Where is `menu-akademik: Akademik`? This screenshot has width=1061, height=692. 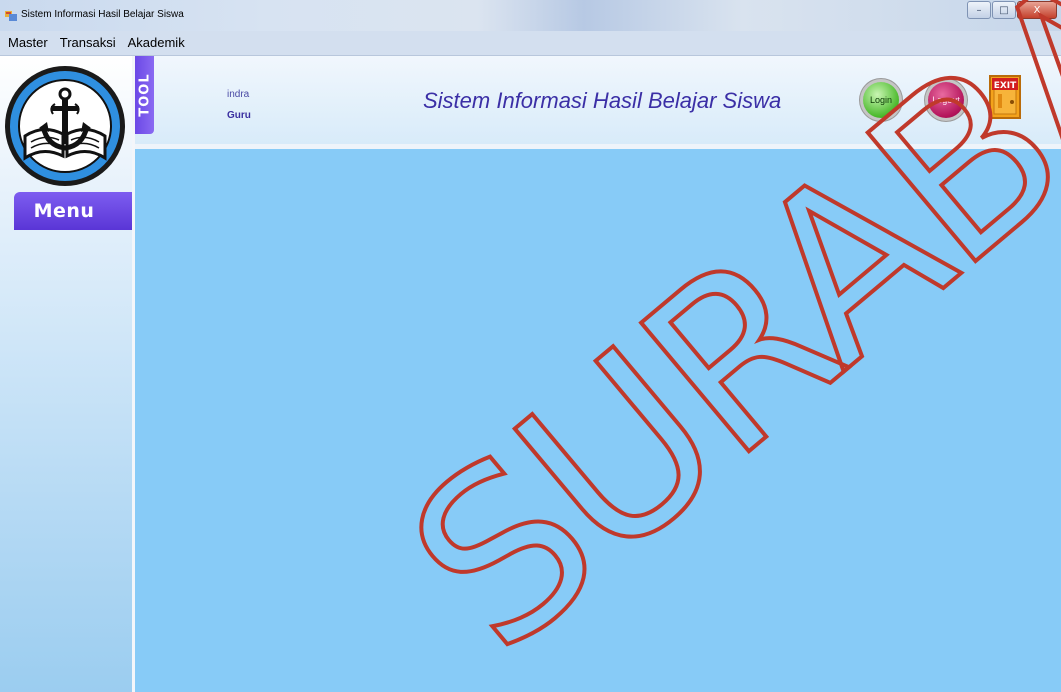 menu-akademik: Akademik is located at coordinates (156, 43).